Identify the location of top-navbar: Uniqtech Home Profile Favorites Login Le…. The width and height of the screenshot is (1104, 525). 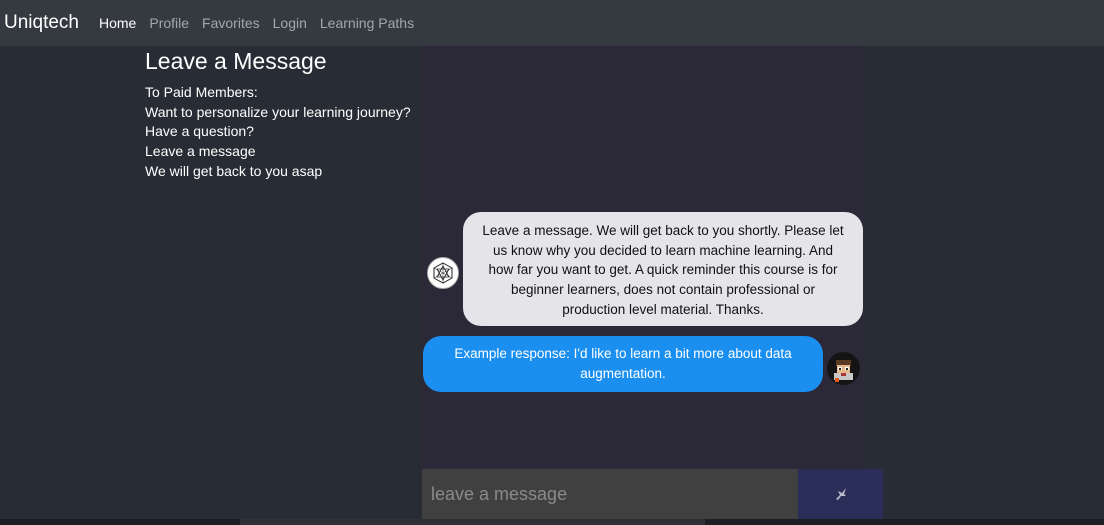
(552, 23).